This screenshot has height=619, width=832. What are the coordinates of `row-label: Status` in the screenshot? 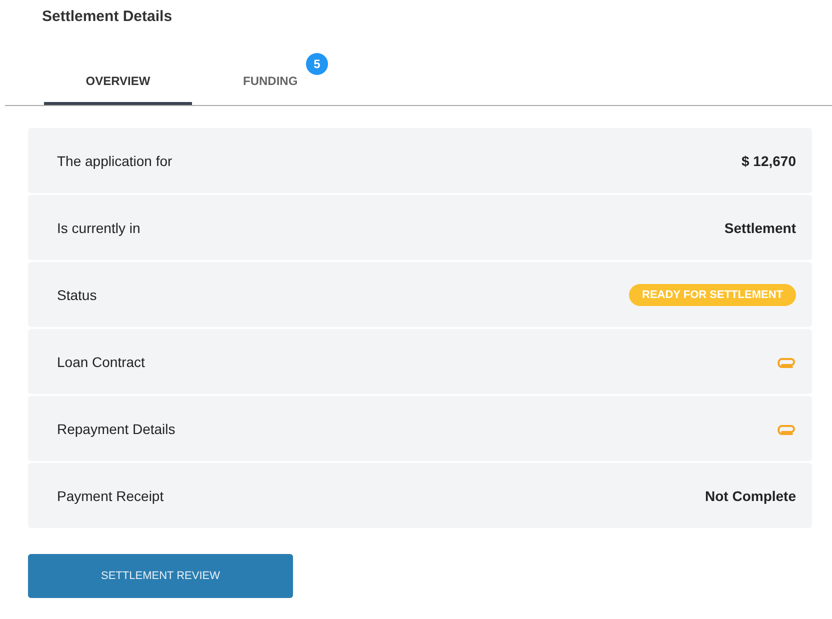 It's located at (77, 294).